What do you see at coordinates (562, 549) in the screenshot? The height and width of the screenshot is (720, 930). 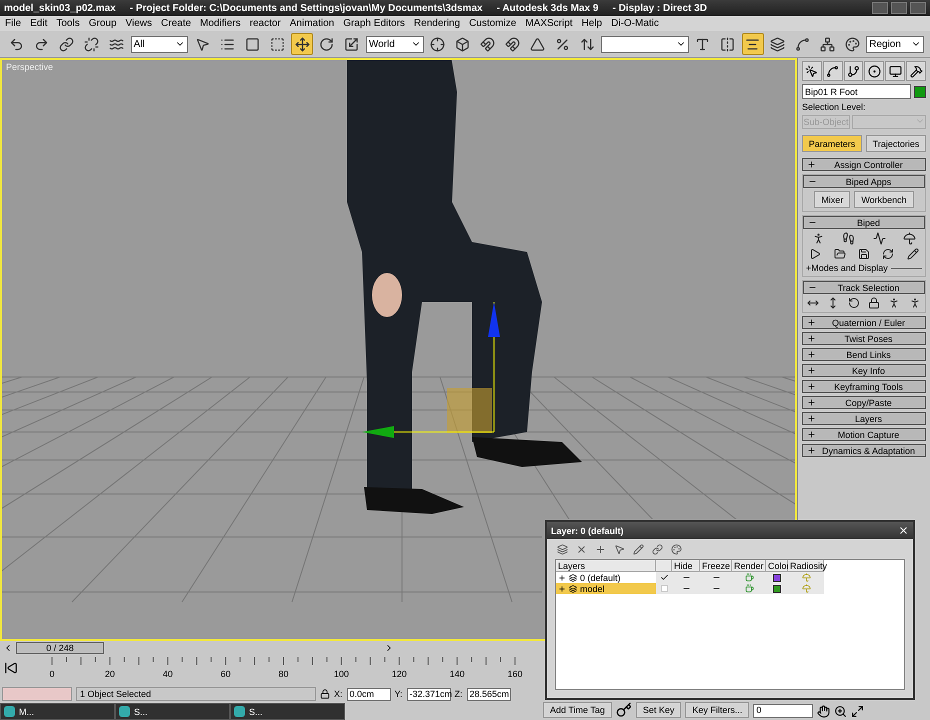 I see `layers-icon` at bounding box center [562, 549].